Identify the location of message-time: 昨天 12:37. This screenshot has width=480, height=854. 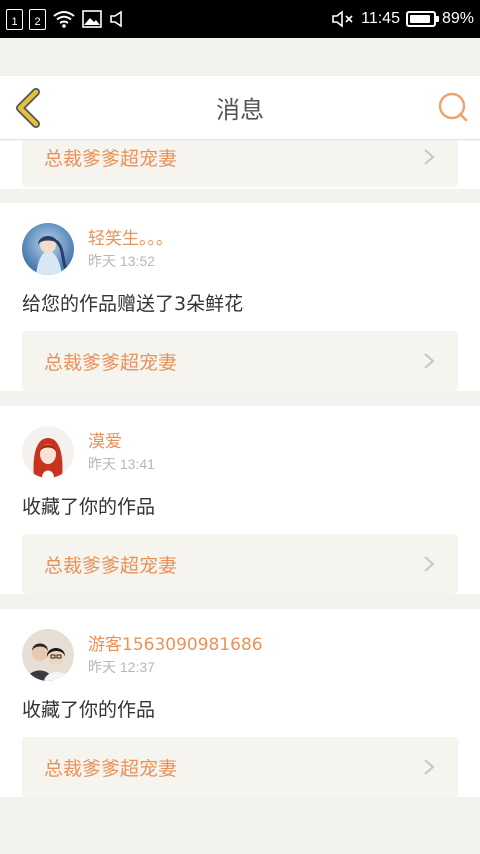
(121, 666).